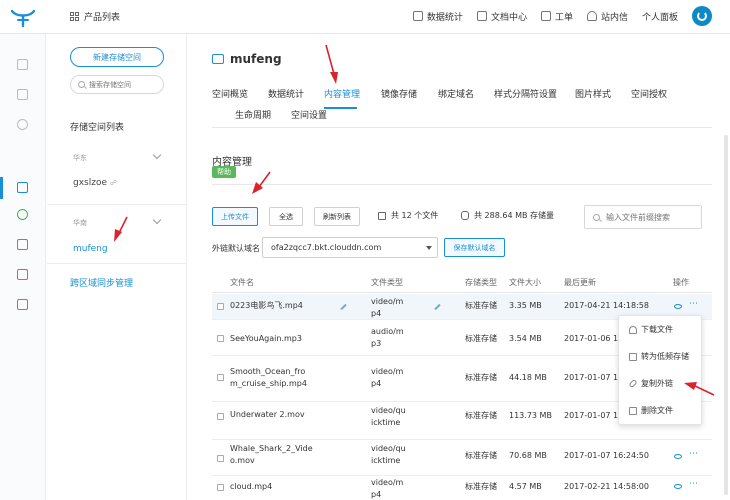 Image resolution: width=730 pixels, height=500 pixels. I want to click on sidebar-bucket-mufeng: mufeng, so click(90, 249).